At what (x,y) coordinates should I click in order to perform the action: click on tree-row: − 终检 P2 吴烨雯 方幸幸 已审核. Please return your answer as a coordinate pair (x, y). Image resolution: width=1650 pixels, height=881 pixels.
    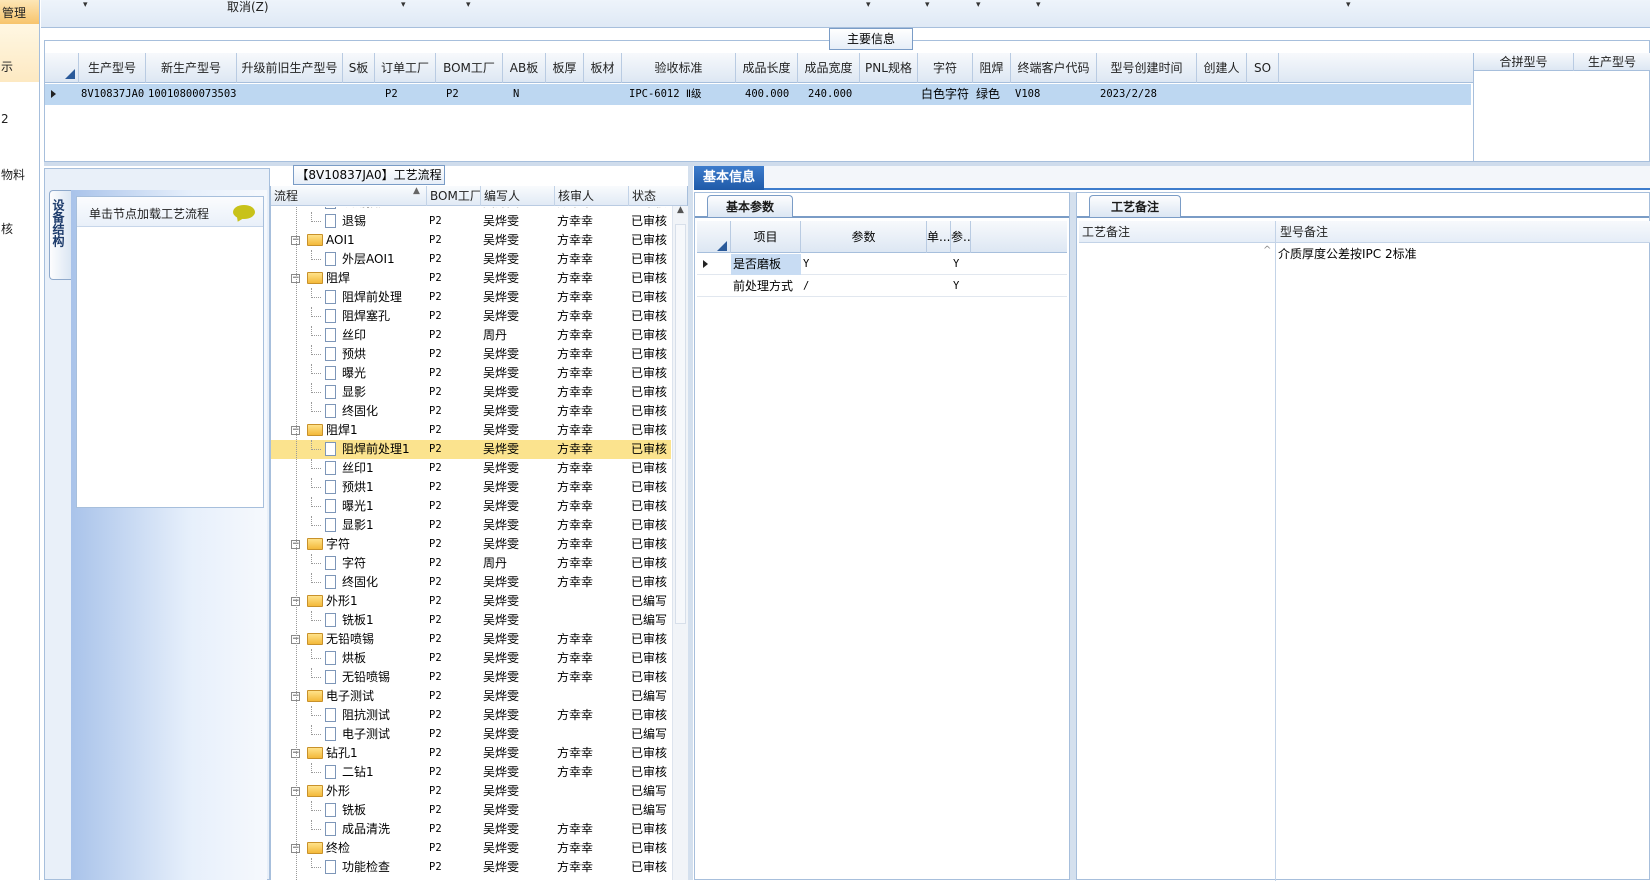
    Looking at the image, I should click on (471, 848).